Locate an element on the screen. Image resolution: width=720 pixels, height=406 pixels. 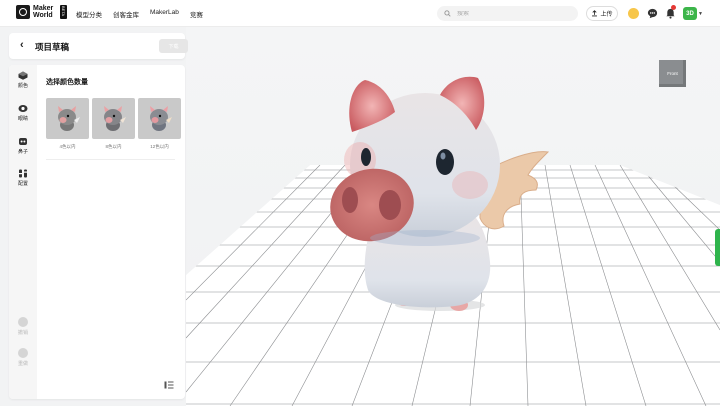
main-nav: 模型分类 创客金库 MakerLab 竞赛 is located at coordinates (139, 14).